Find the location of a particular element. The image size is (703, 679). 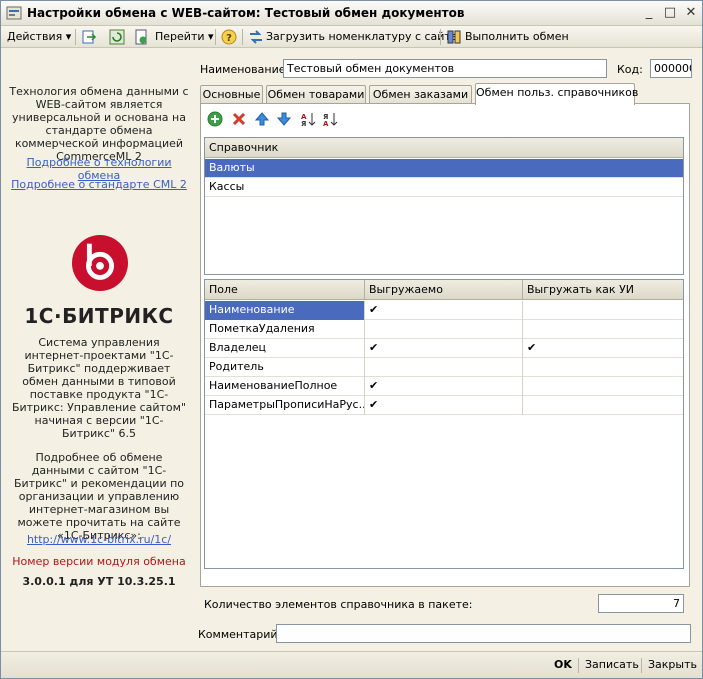

actions-menu: Действия ▾ is located at coordinates (39, 37).